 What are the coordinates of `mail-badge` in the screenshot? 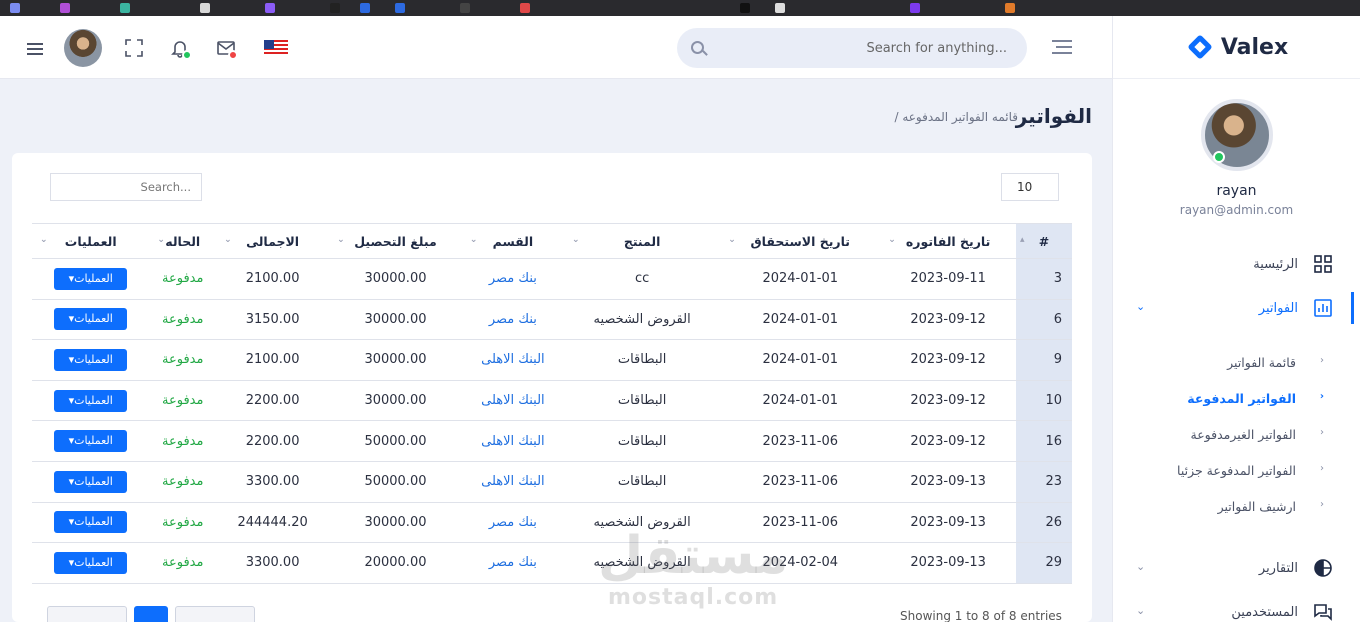 It's located at (233, 55).